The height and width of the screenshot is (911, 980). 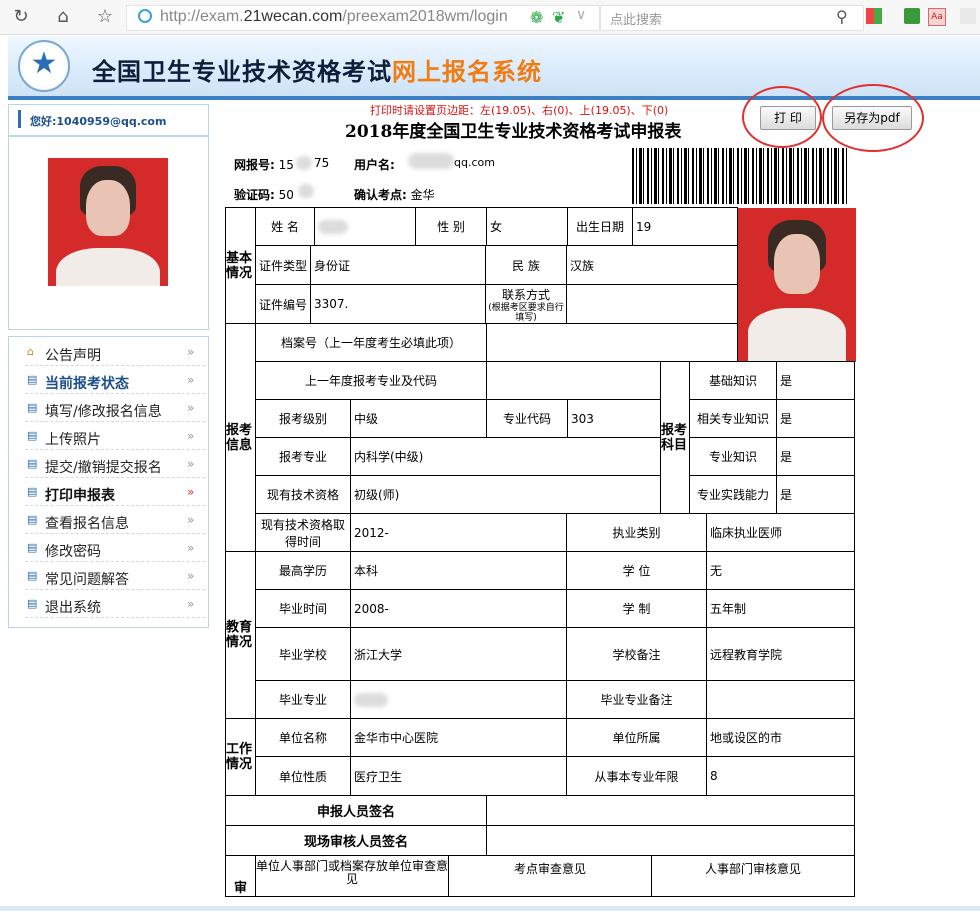 What do you see at coordinates (670, 840) in the screenshot?
I see `onsite-sign-value` at bounding box center [670, 840].